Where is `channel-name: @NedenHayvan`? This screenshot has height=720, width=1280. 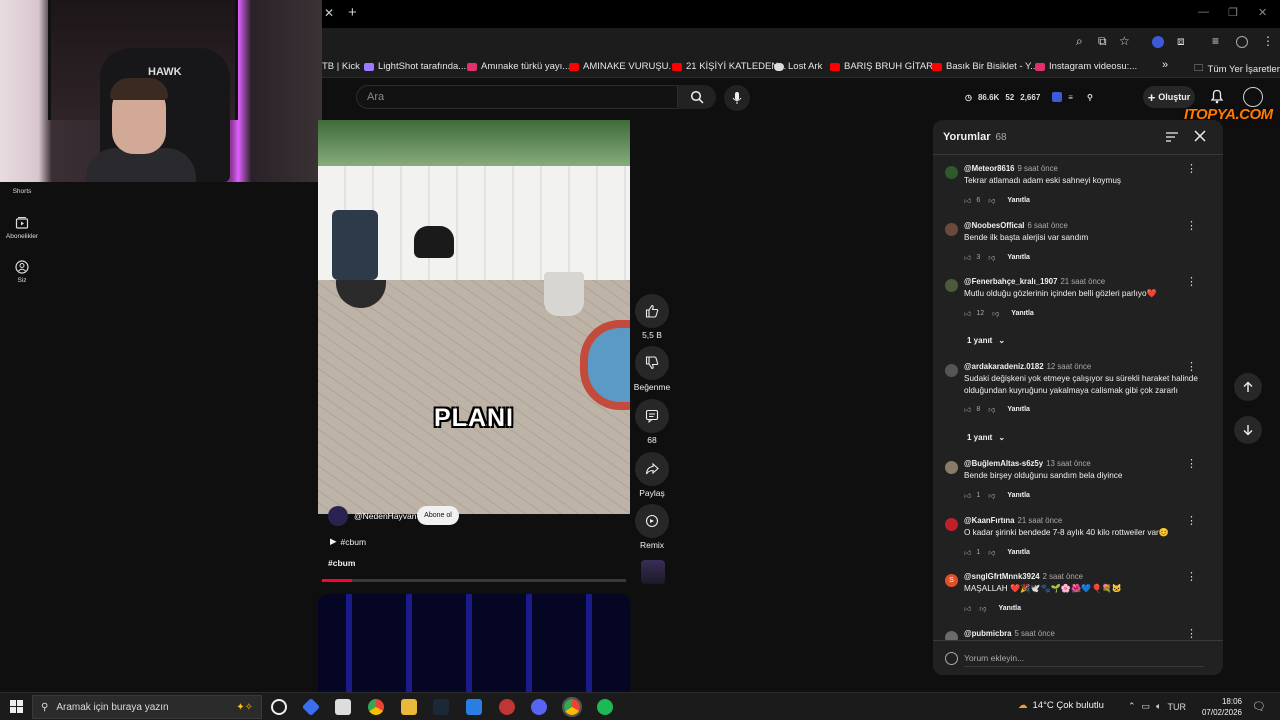 channel-name: @NedenHayvan is located at coordinates (385, 516).